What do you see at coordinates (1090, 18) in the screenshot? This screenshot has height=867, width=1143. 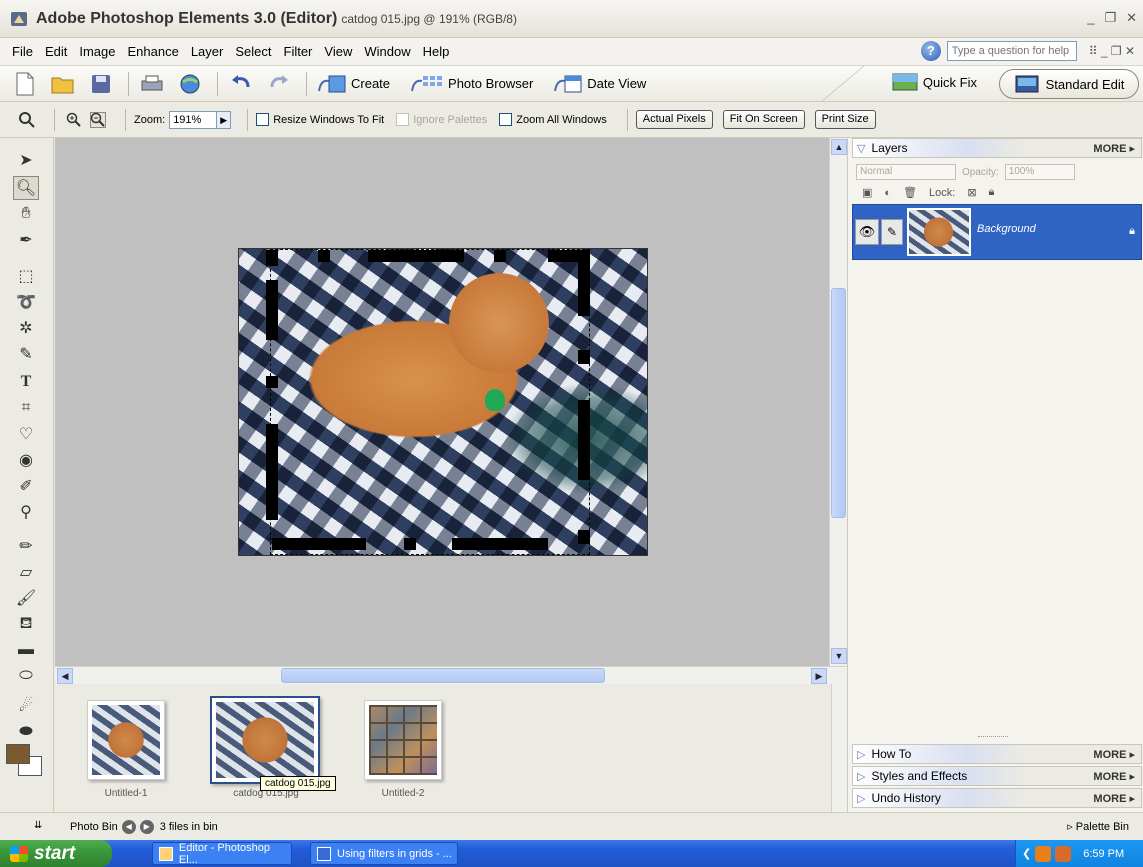 I see `minimize-button: _` at bounding box center [1090, 18].